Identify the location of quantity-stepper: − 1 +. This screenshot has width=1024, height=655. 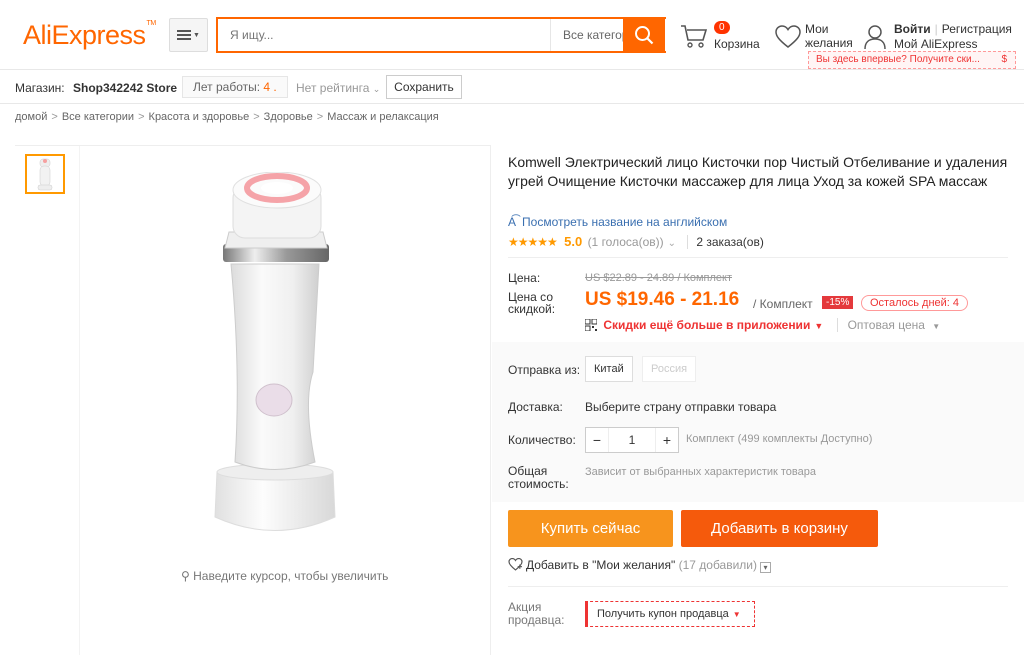
(632, 440).